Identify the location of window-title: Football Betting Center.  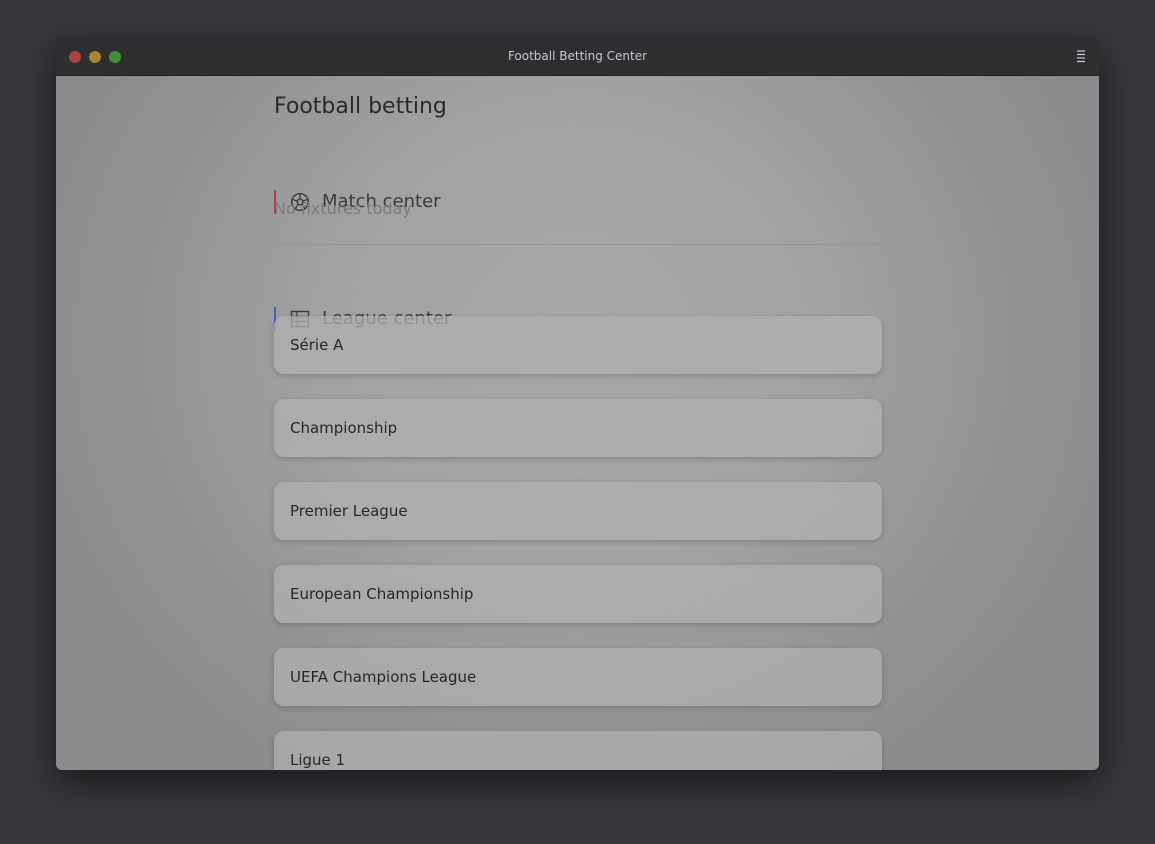
(577, 56).